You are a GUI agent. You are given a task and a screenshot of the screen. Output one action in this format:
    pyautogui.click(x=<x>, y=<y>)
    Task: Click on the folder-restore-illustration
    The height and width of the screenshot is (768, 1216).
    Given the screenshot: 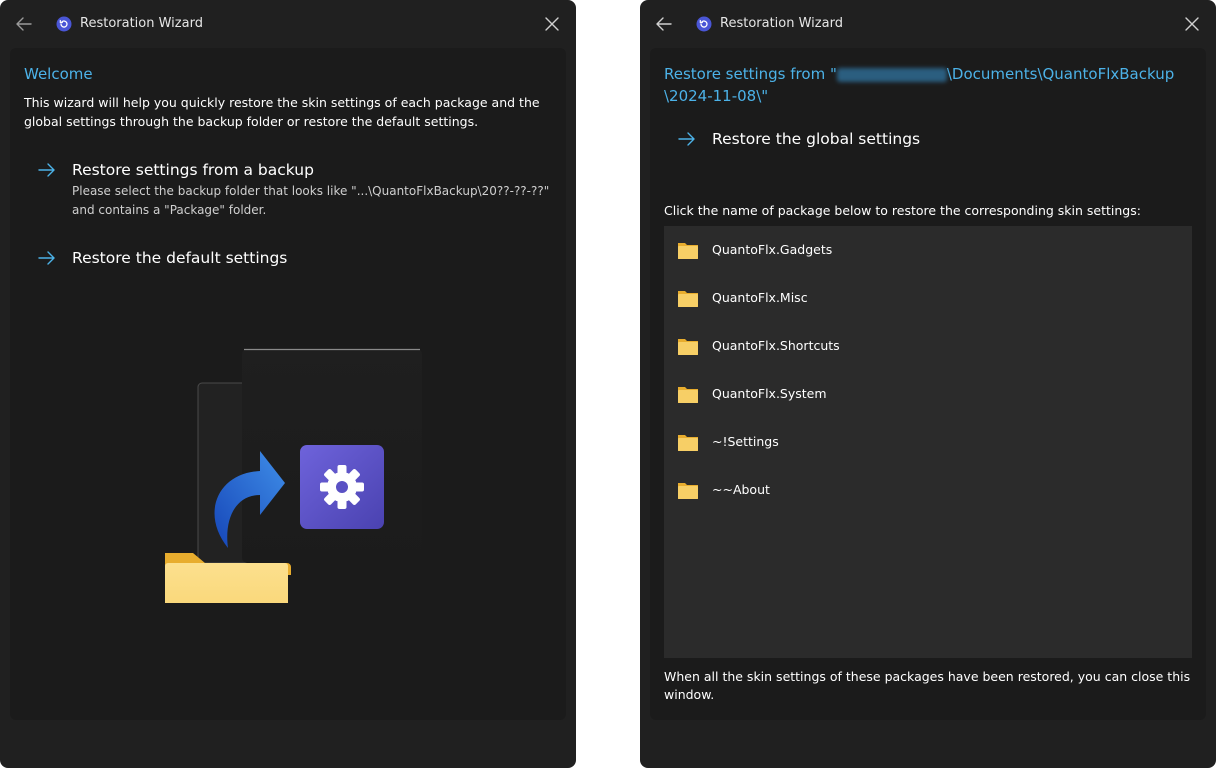 What is the action you would take?
    pyautogui.click(x=293, y=475)
    